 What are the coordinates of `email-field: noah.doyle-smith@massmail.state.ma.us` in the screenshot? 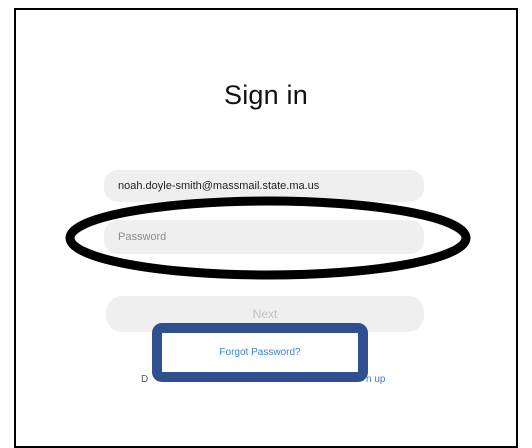 It's located at (264, 186).